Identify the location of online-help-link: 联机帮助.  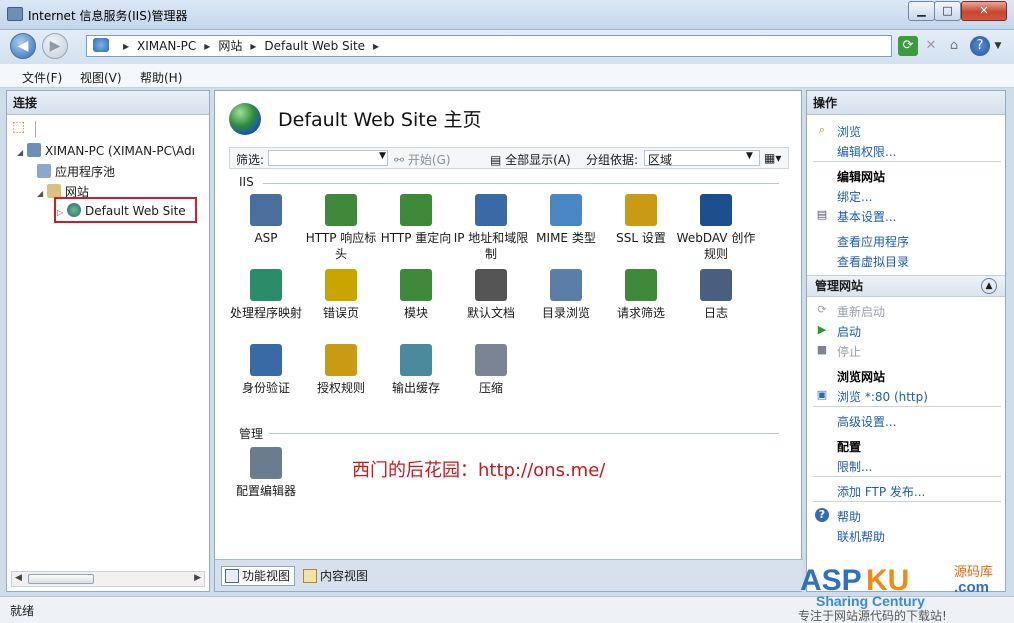
(861, 536).